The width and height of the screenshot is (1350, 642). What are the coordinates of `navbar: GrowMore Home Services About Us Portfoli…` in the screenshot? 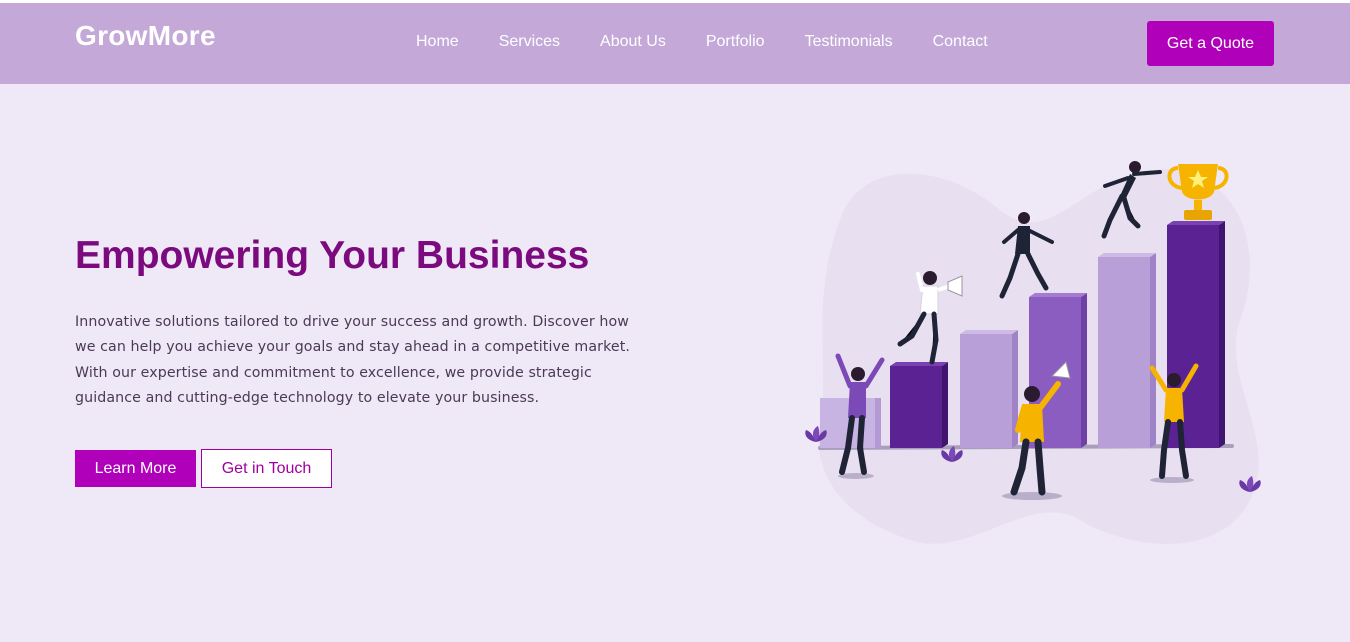 It's located at (675, 43).